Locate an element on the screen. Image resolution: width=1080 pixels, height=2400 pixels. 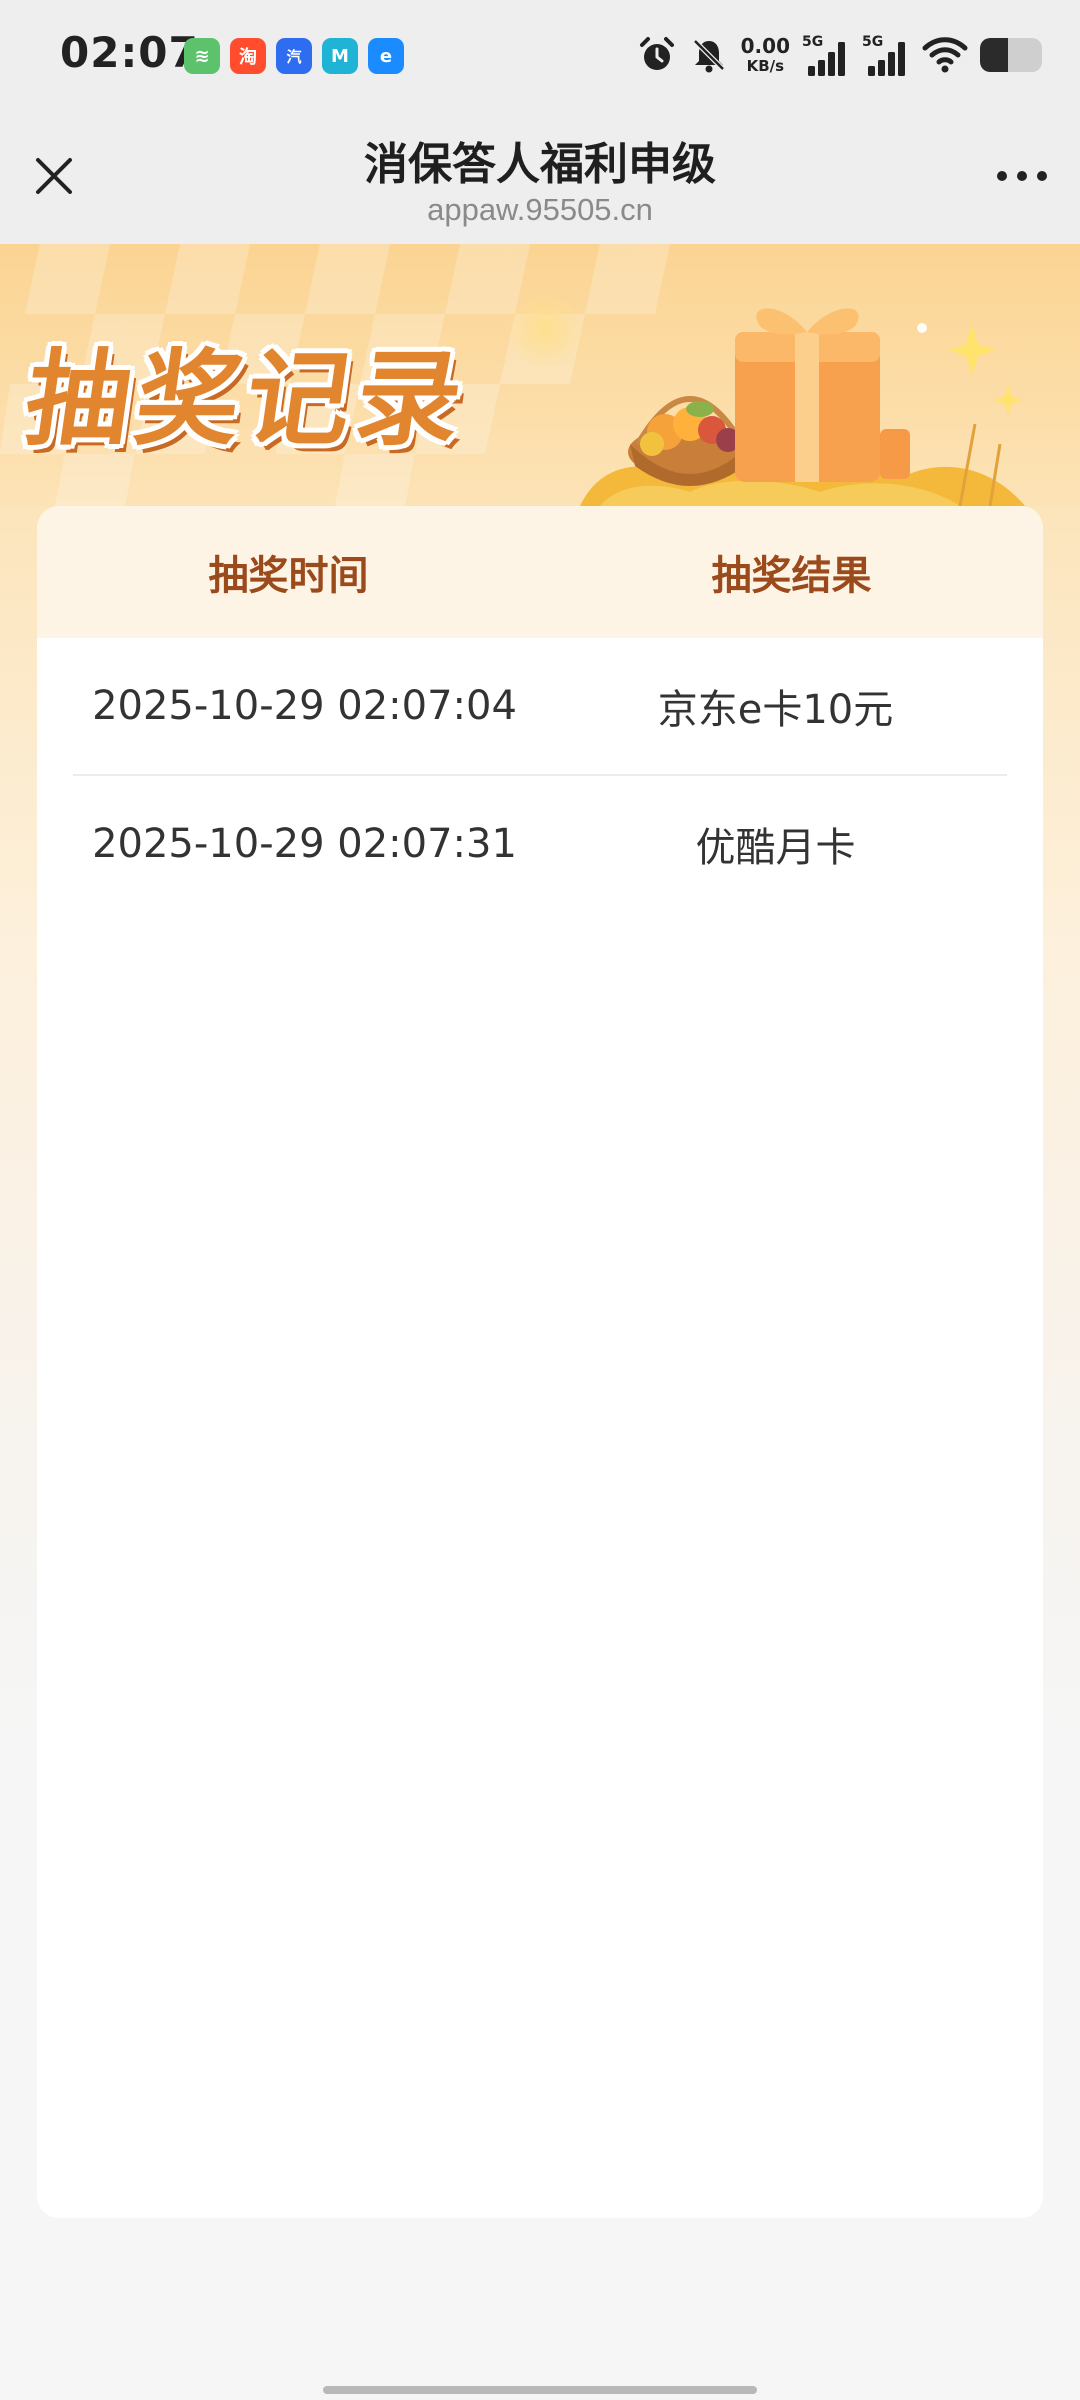
column-header-time: 抽奖时间 is located at coordinates (288, 576).